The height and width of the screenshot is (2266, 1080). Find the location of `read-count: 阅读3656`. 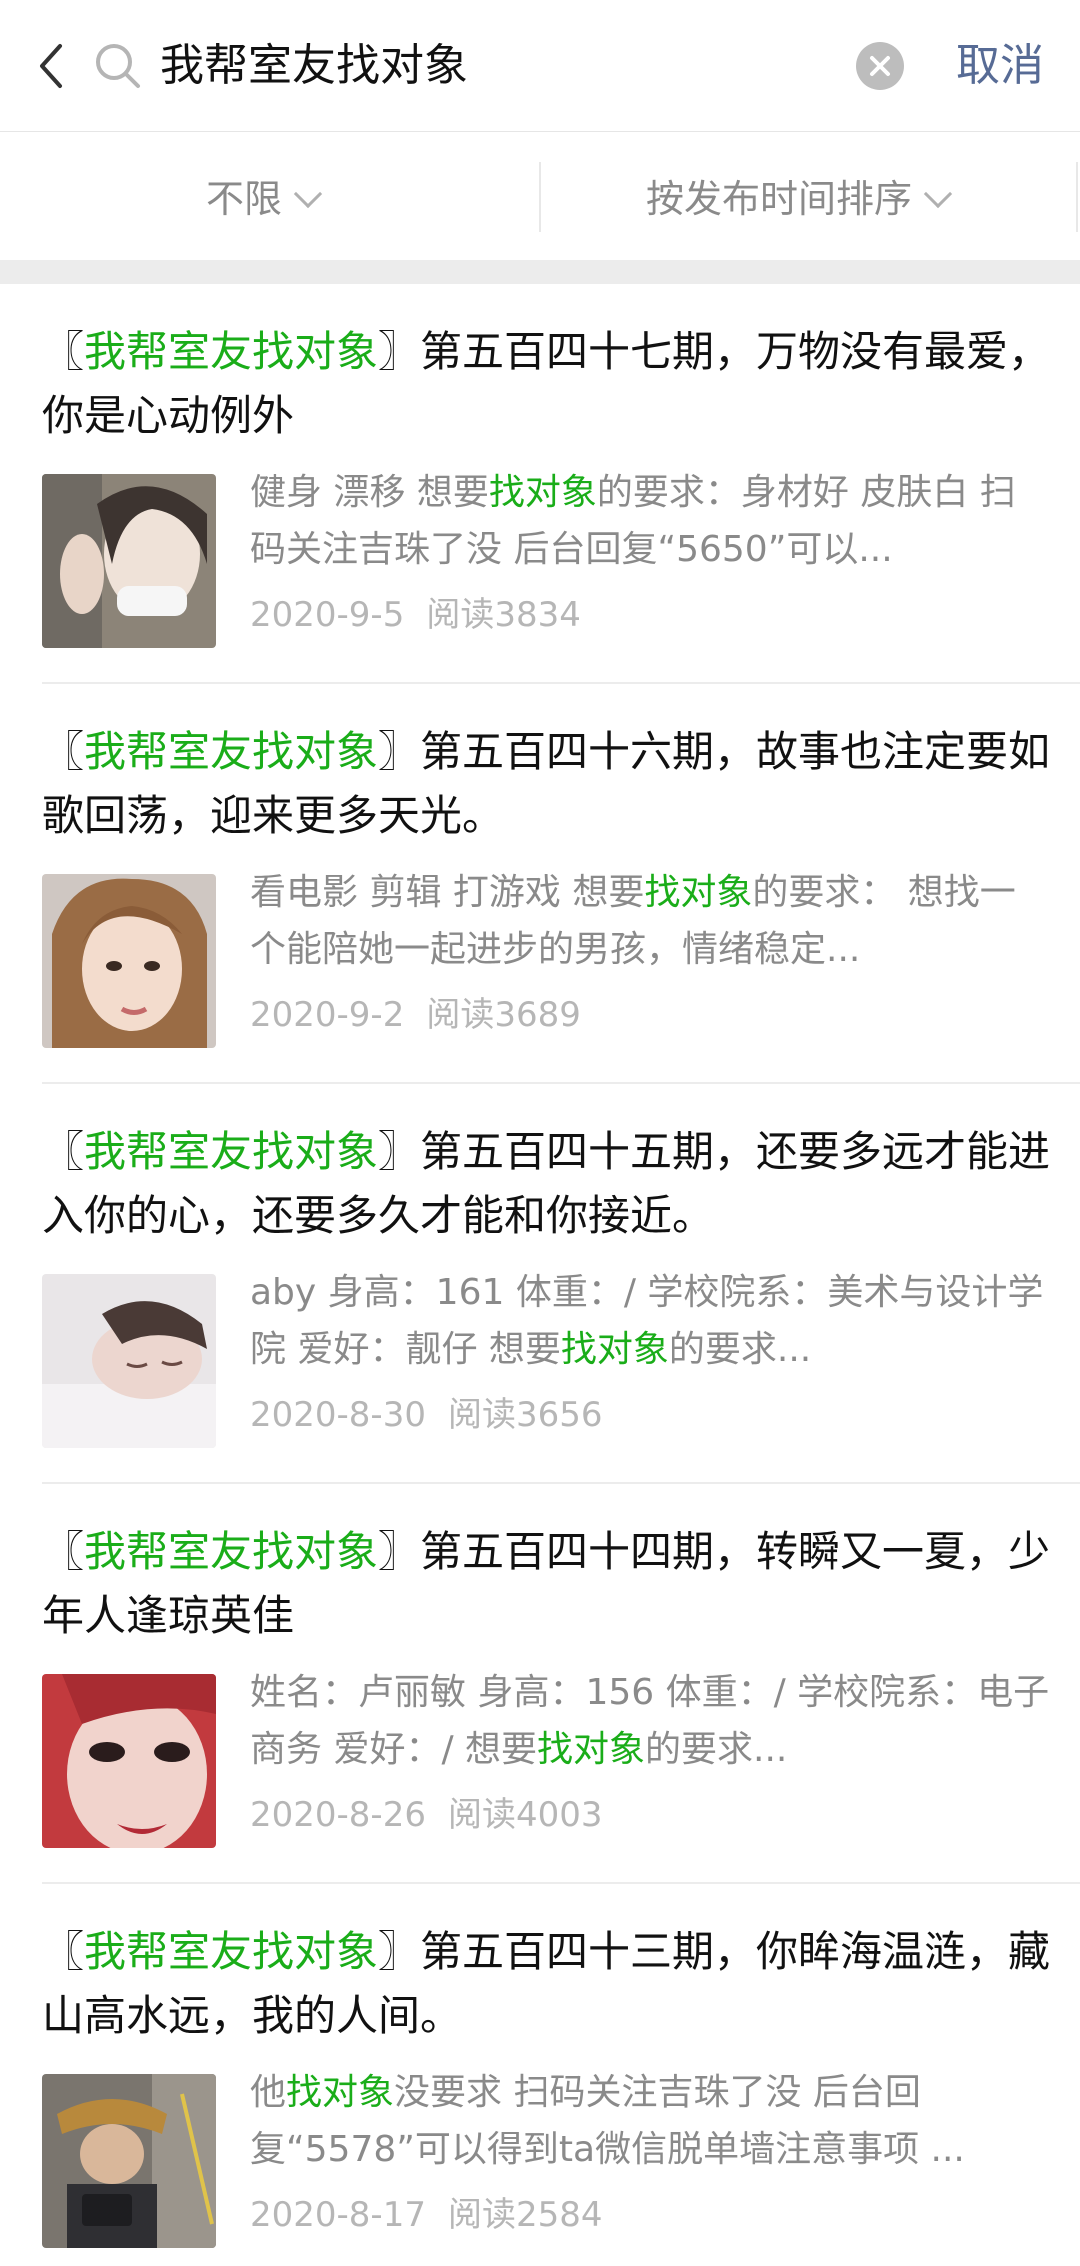

read-count: 阅读3656 is located at coordinates (525, 1415).